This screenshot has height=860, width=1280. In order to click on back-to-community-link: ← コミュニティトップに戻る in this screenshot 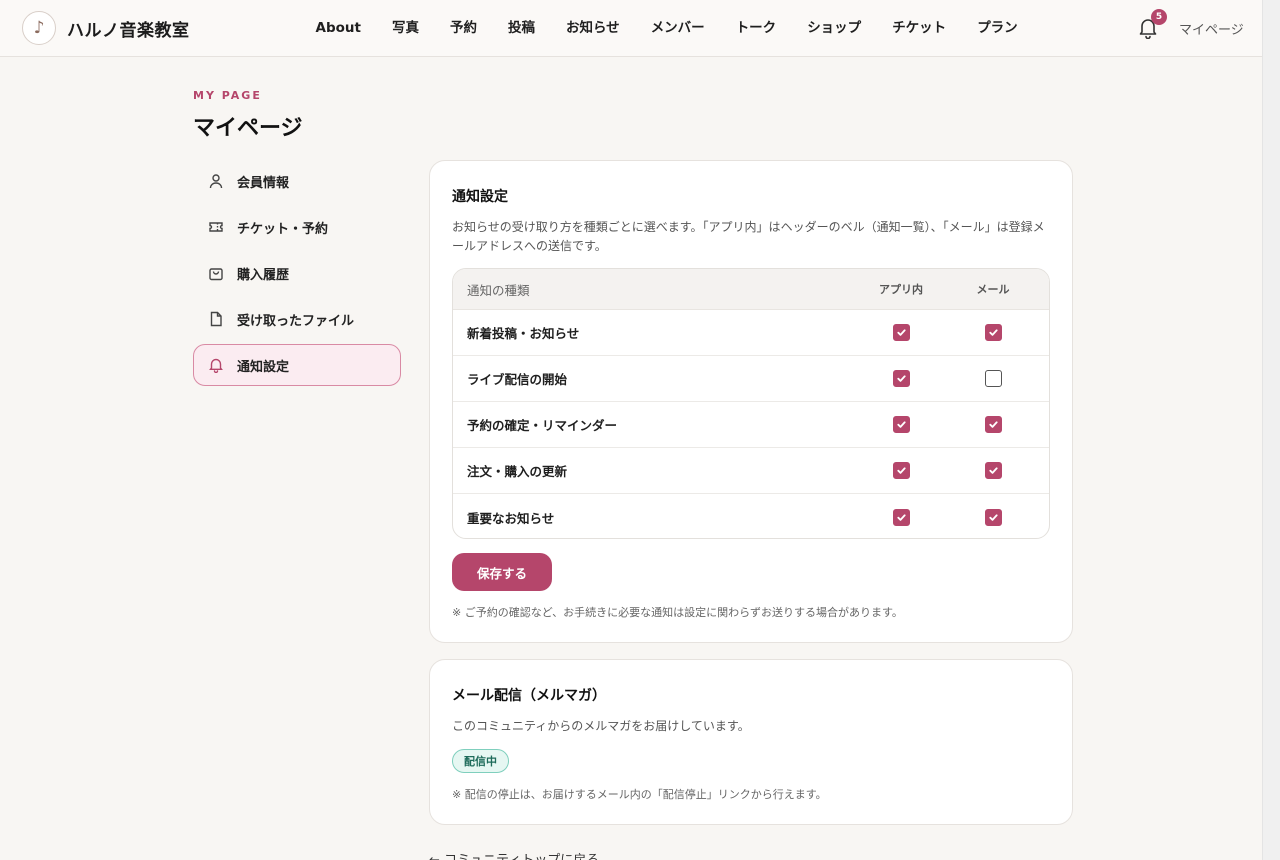, I will do `click(514, 854)`.